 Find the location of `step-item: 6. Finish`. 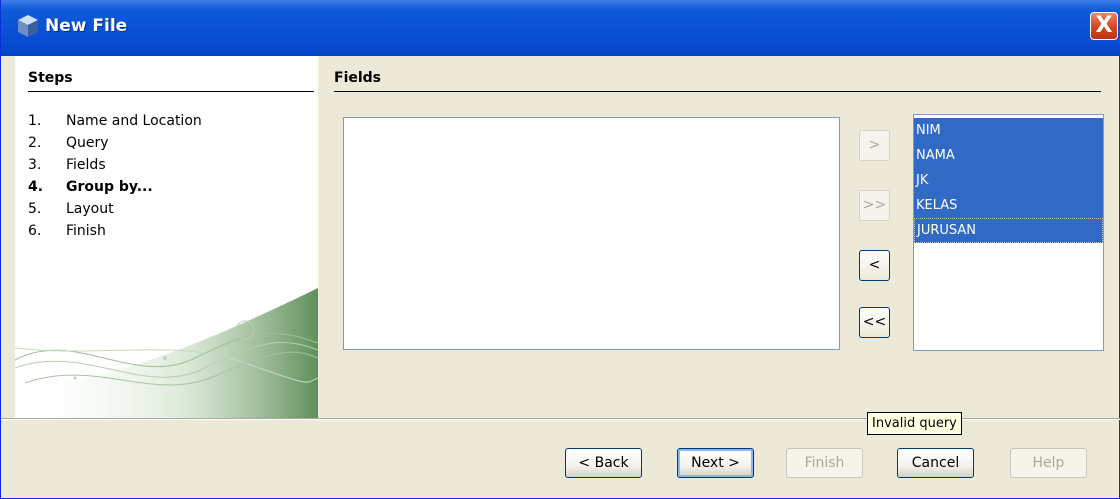

step-item: 6. Finish is located at coordinates (115, 231).